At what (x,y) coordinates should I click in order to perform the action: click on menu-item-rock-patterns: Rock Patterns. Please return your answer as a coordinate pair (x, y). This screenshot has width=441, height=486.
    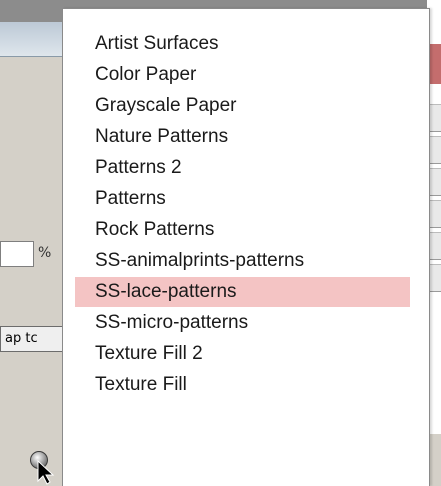
    Looking at the image, I should click on (242, 230).